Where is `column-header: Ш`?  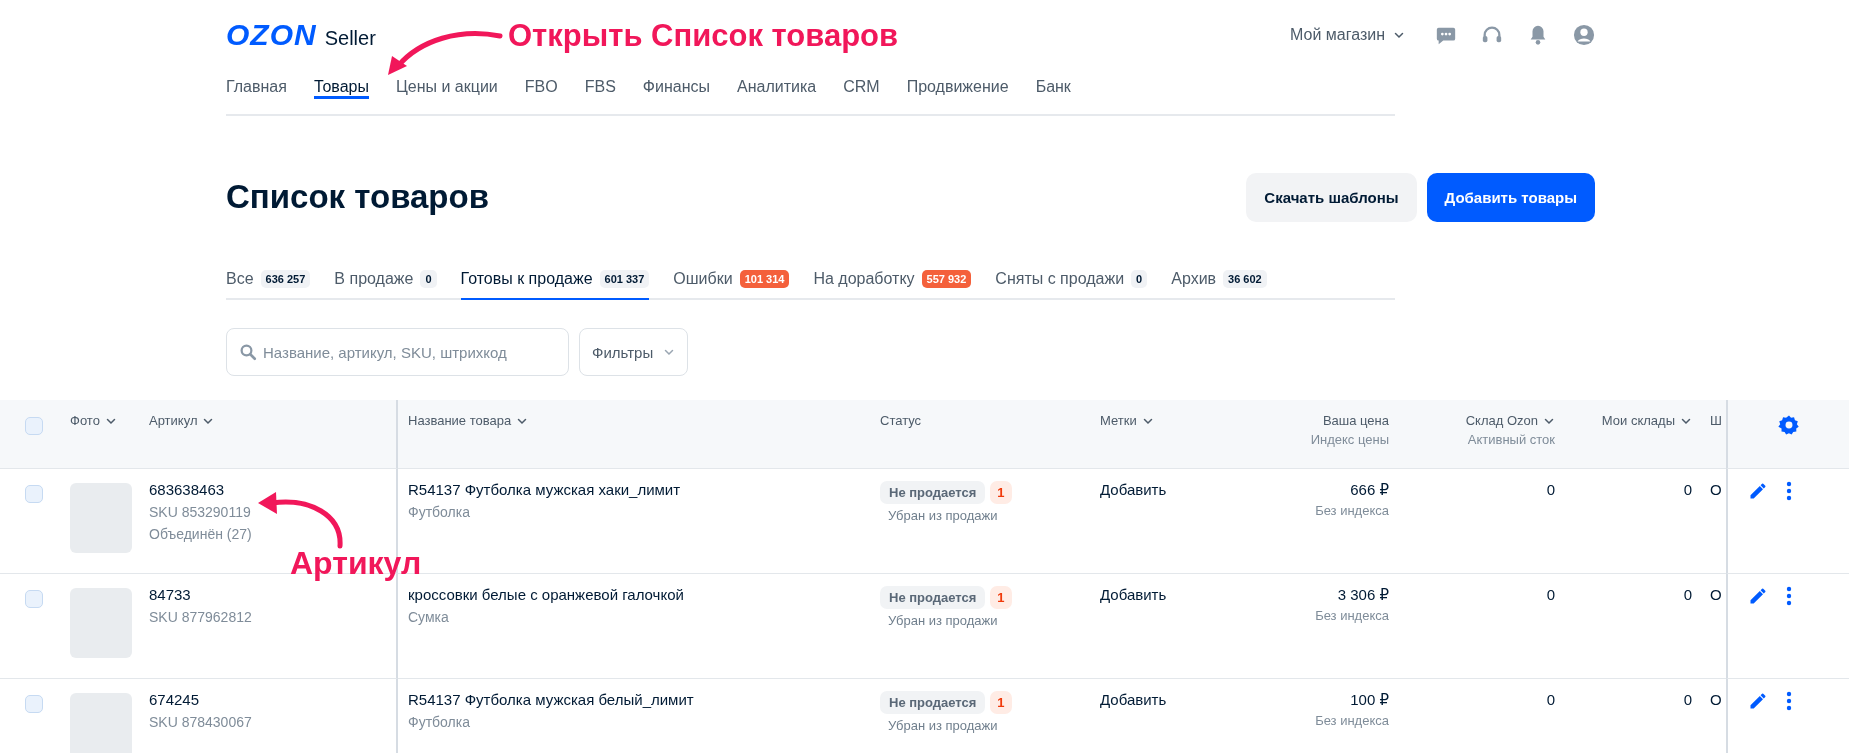 column-header: Ш is located at coordinates (1716, 420).